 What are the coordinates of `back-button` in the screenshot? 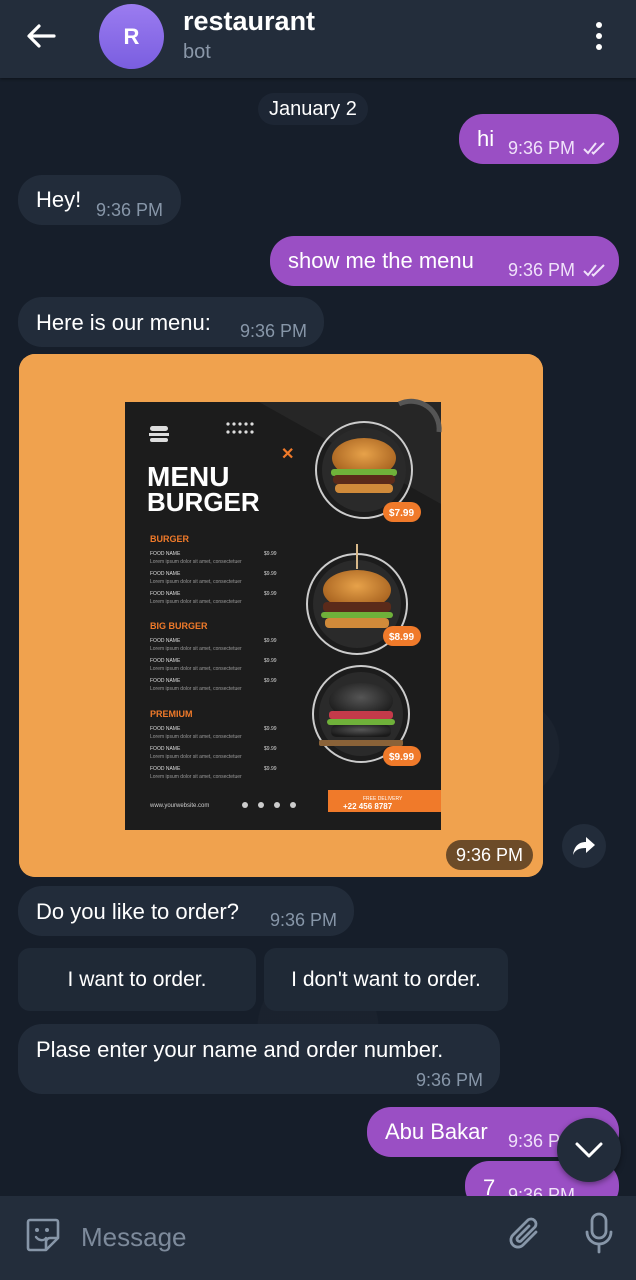 It's located at (41, 36).